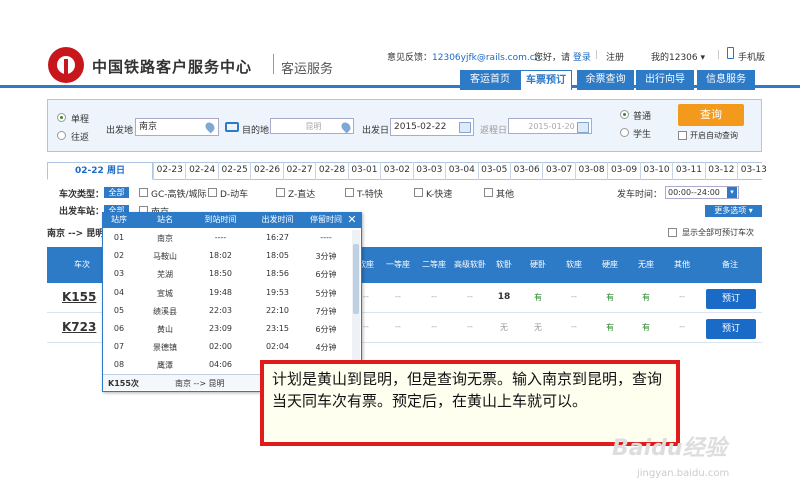 This screenshot has width=800, height=497. What do you see at coordinates (688, 171) in the screenshot?
I see `date-tab: 03-11` at bounding box center [688, 171].